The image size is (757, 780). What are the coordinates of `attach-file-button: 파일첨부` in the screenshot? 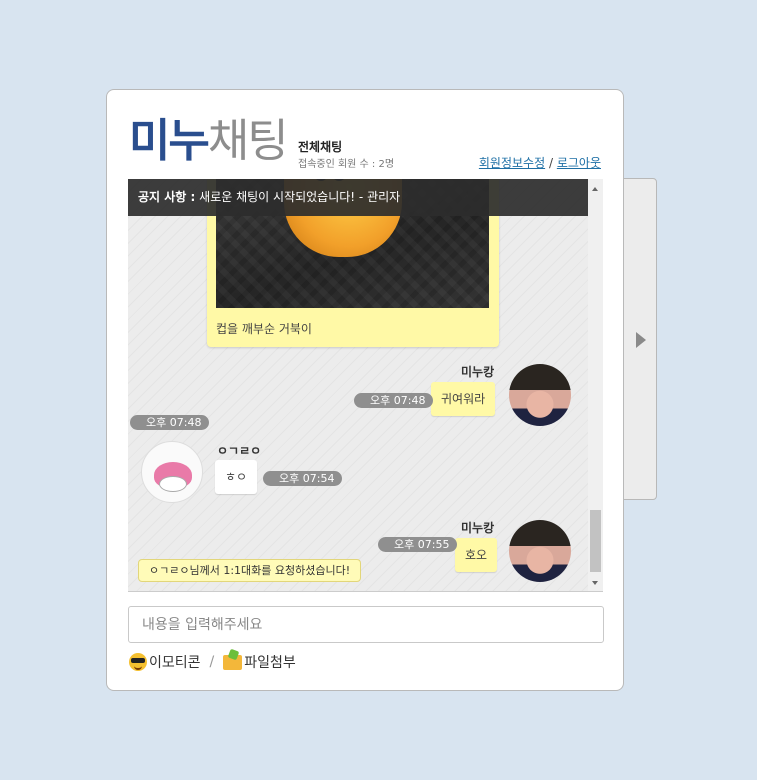 It's located at (259, 662).